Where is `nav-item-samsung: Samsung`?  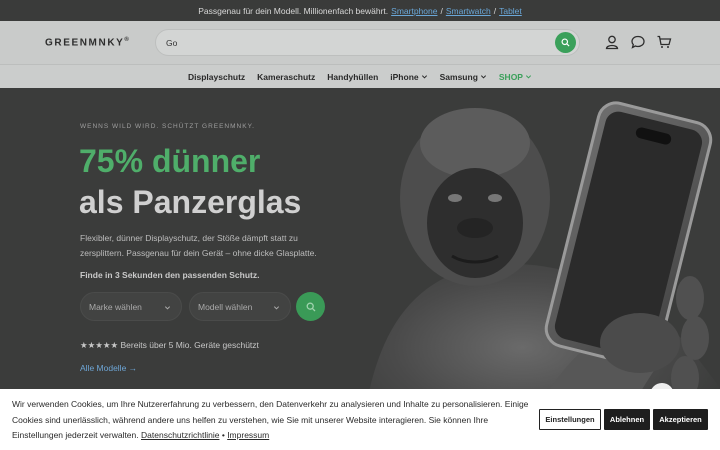 nav-item-samsung: Samsung is located at coordinates (463, 77).